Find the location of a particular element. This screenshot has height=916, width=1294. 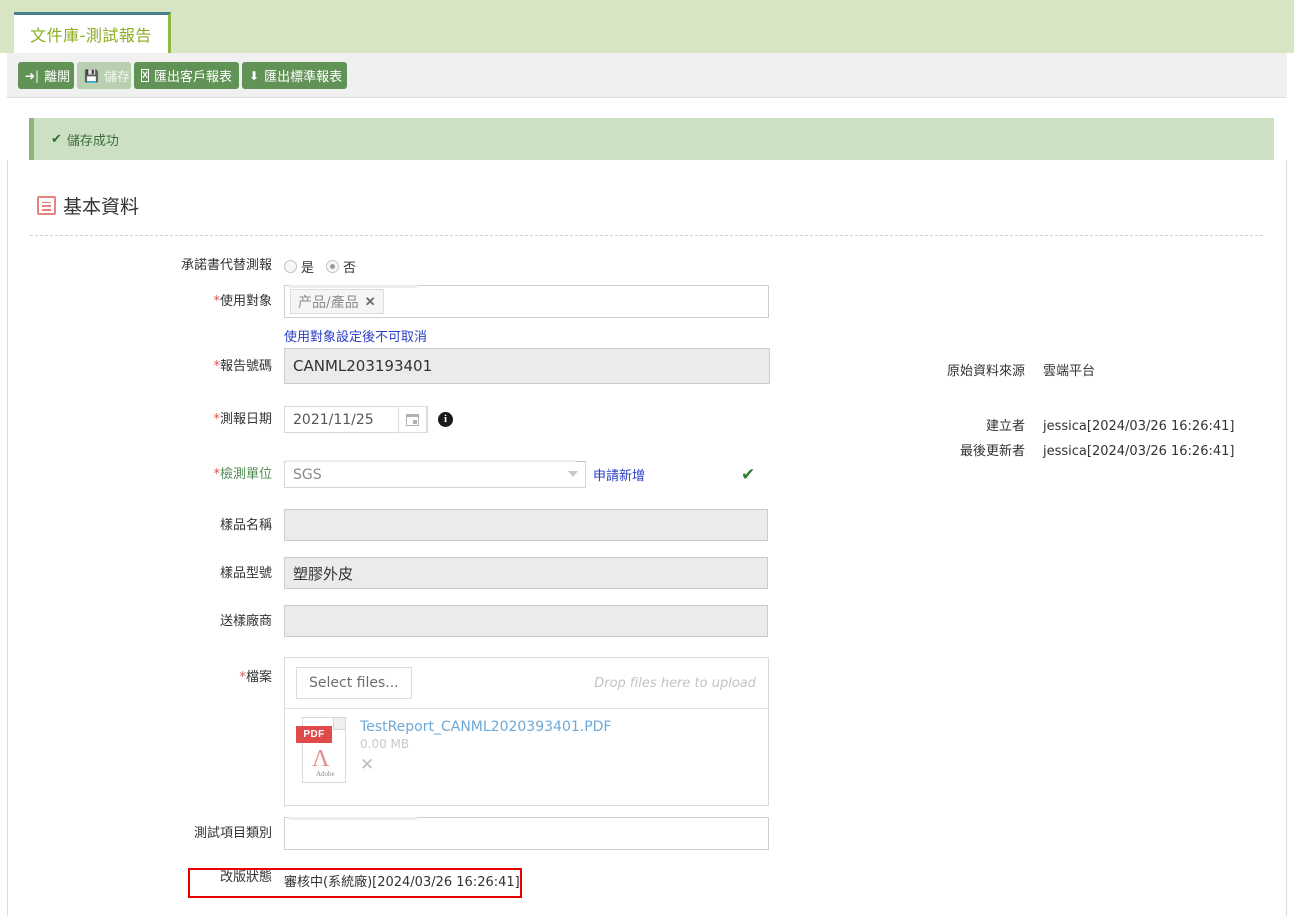

drop-files-hint: Drop files here to upload is located at coordinates (675, 683).